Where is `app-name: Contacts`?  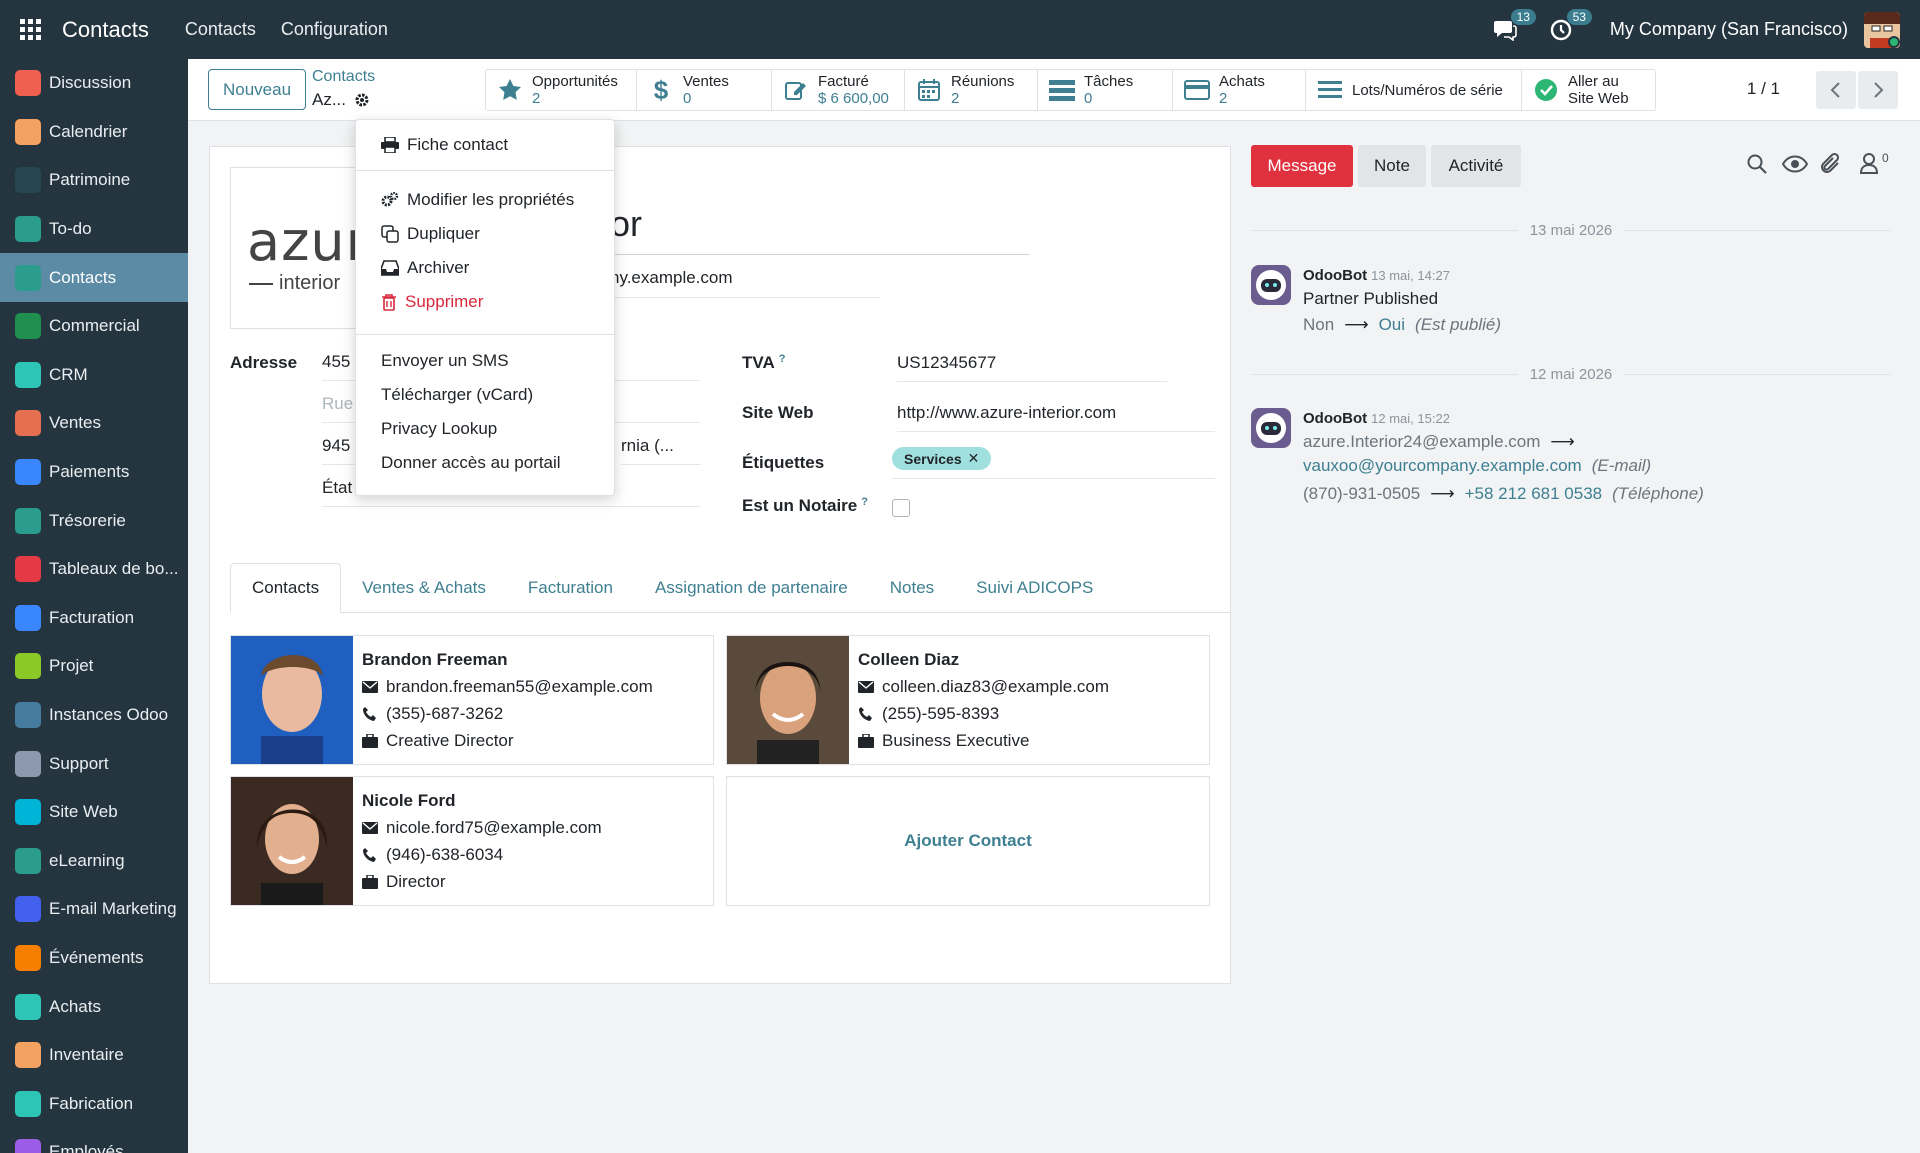
app-name: Contacts is located at coordinates (105, 30).